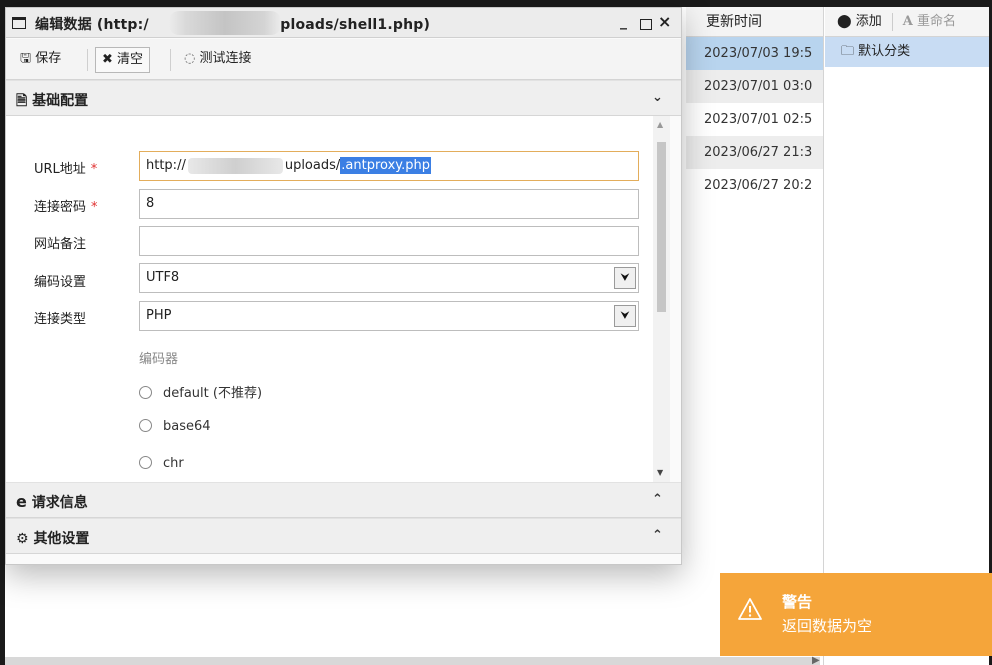  Describe the element at coordinates (907, 52) in the screenshot. I see `category-item-default: 🗀 默认分类` at that location.